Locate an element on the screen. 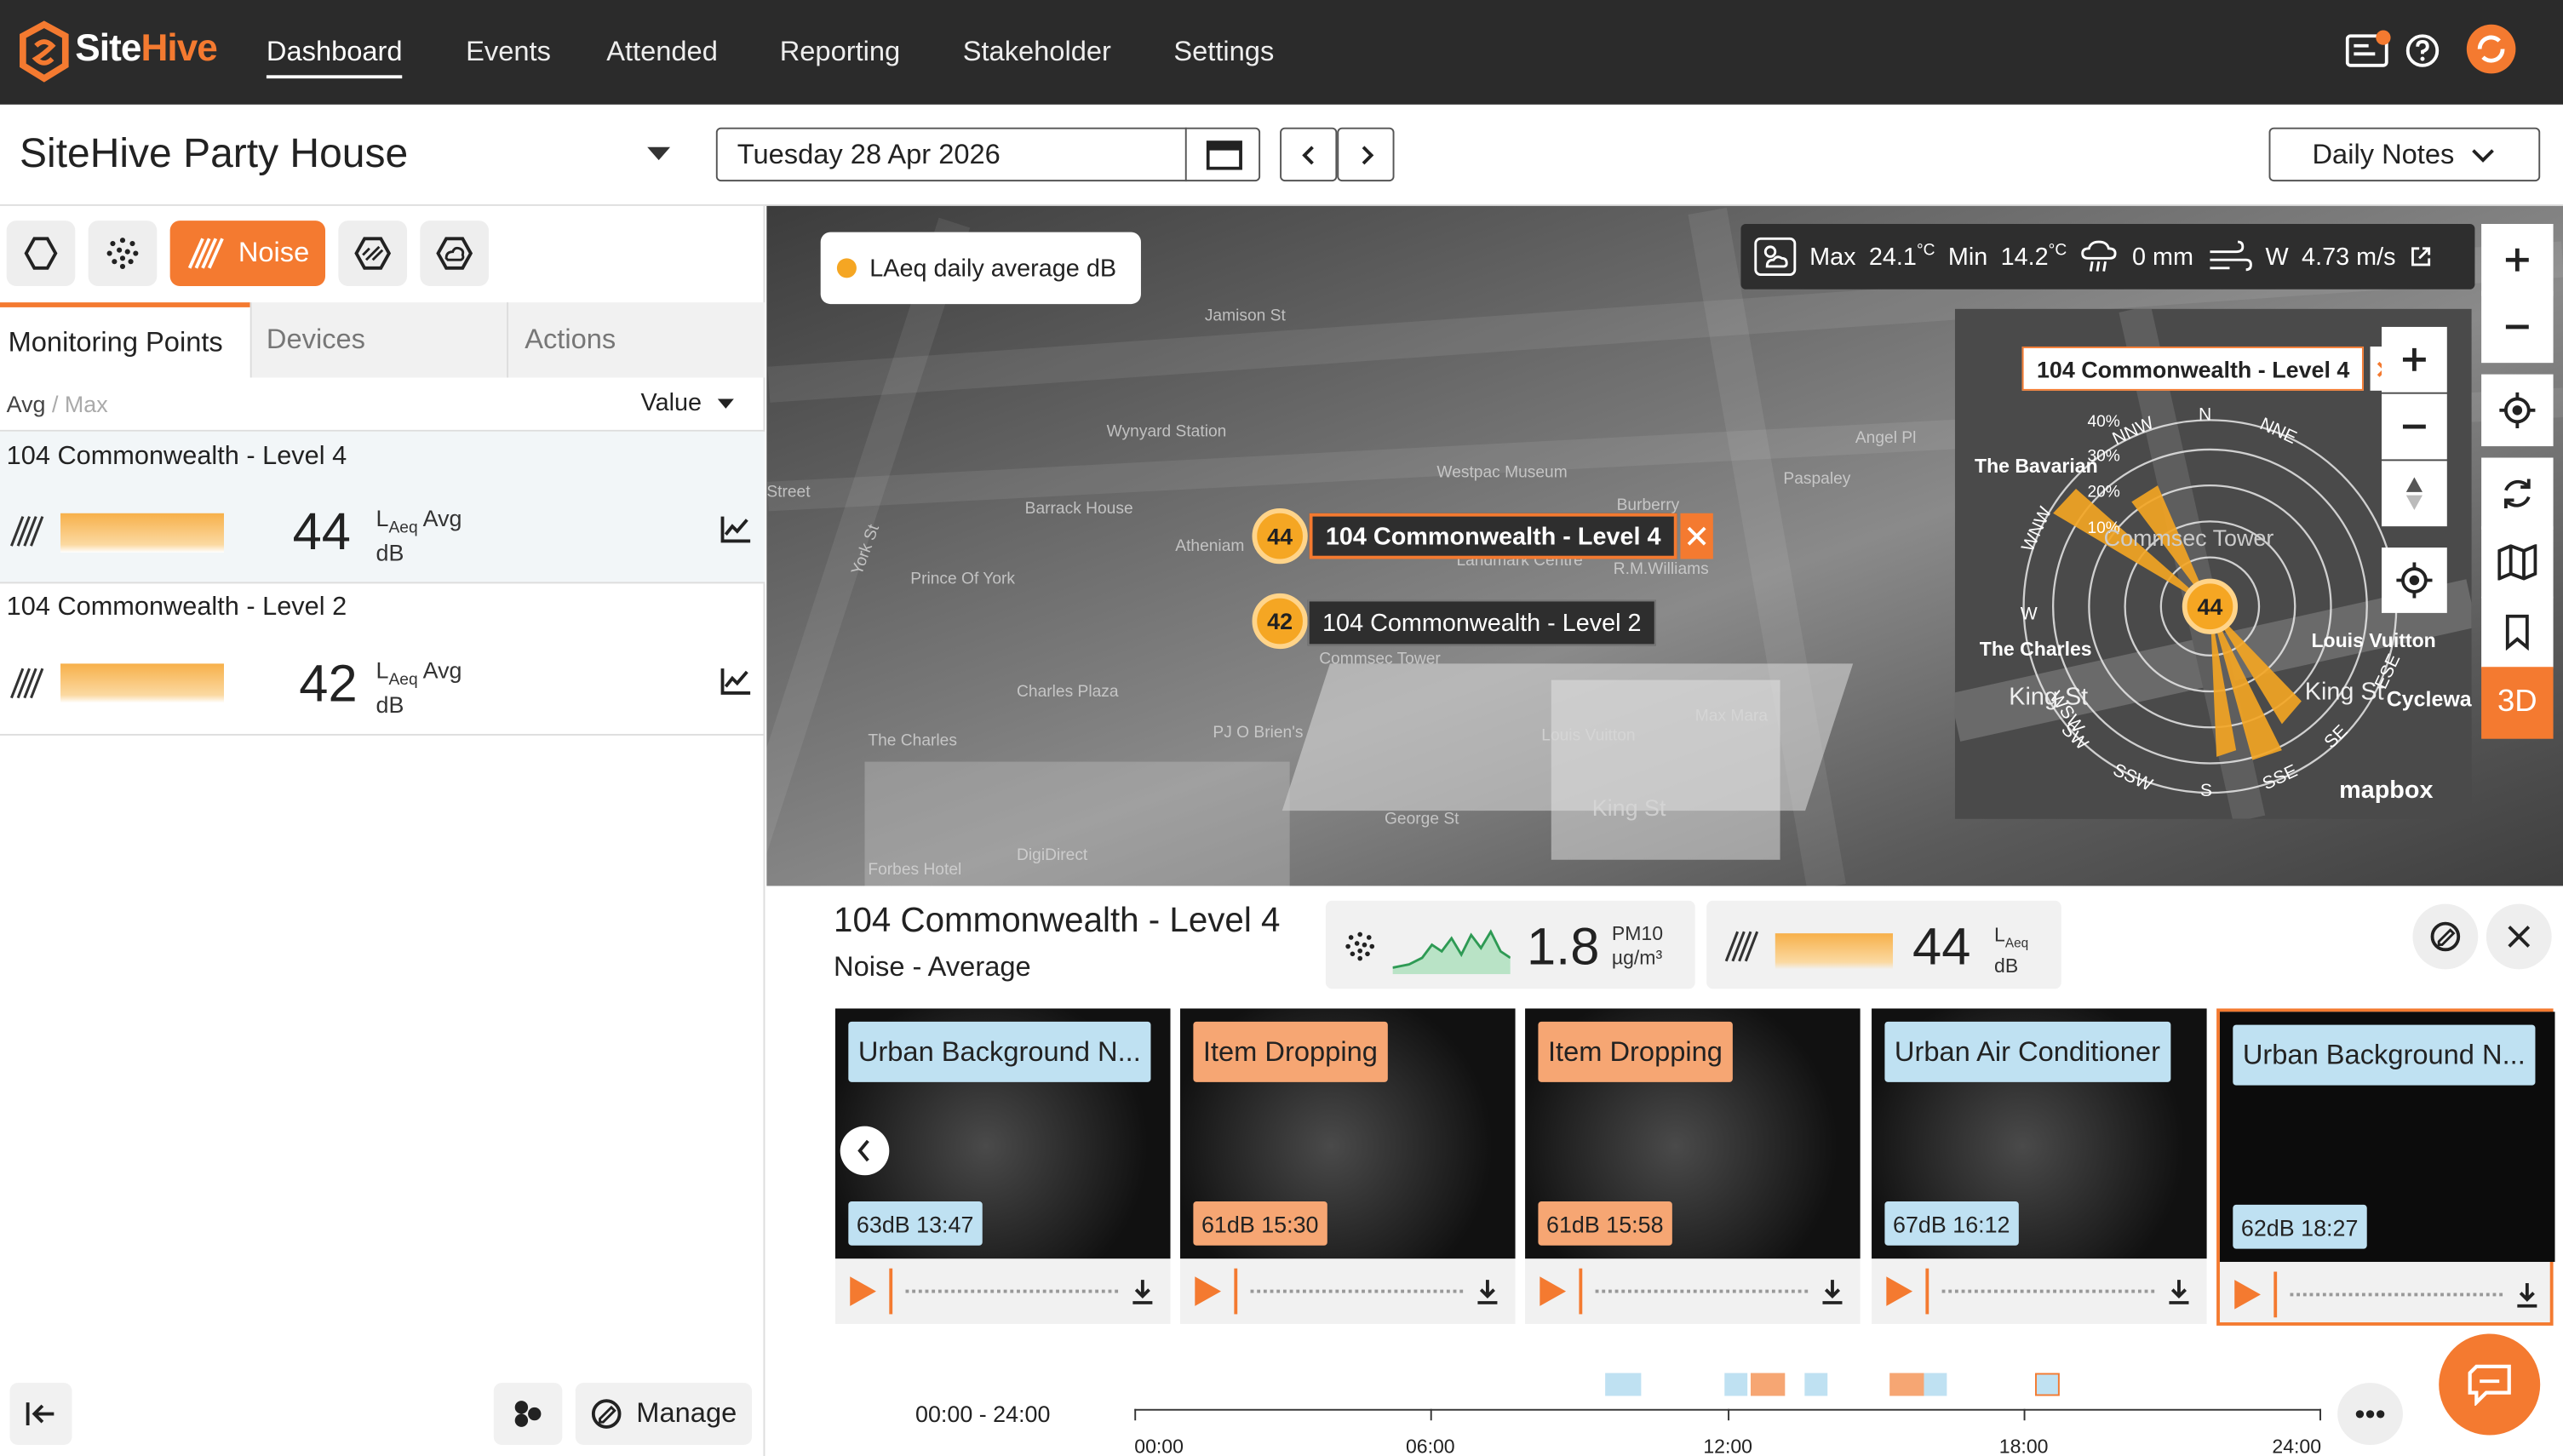  detail-settings-button is located at coordinates (2445, 936).